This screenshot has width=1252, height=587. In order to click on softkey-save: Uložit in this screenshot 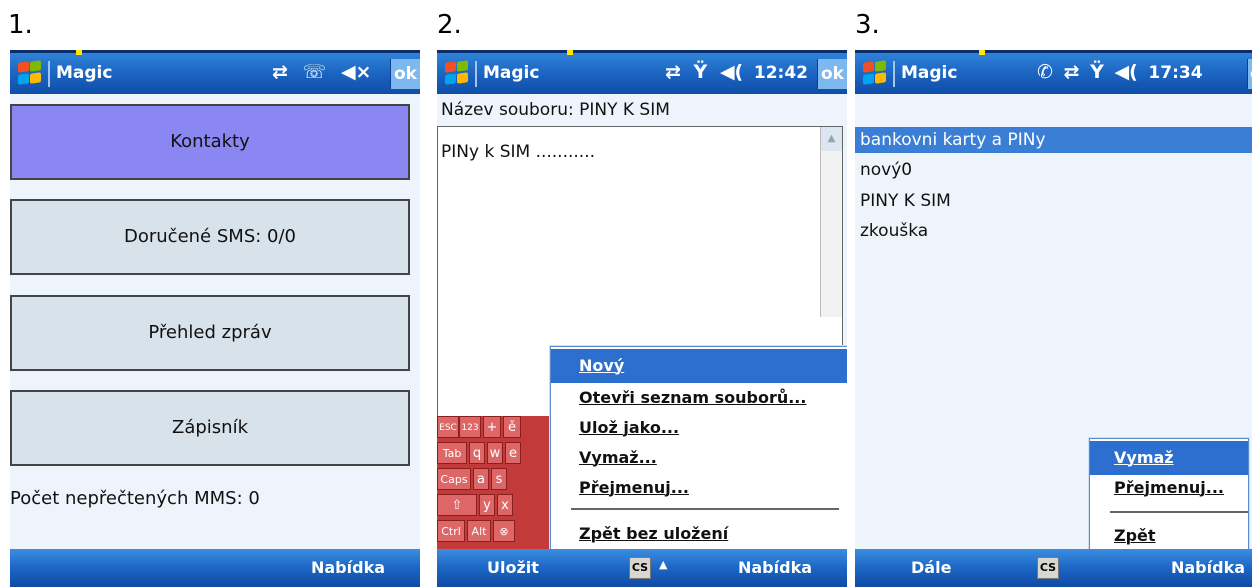, I will do `click(513, 567)`.